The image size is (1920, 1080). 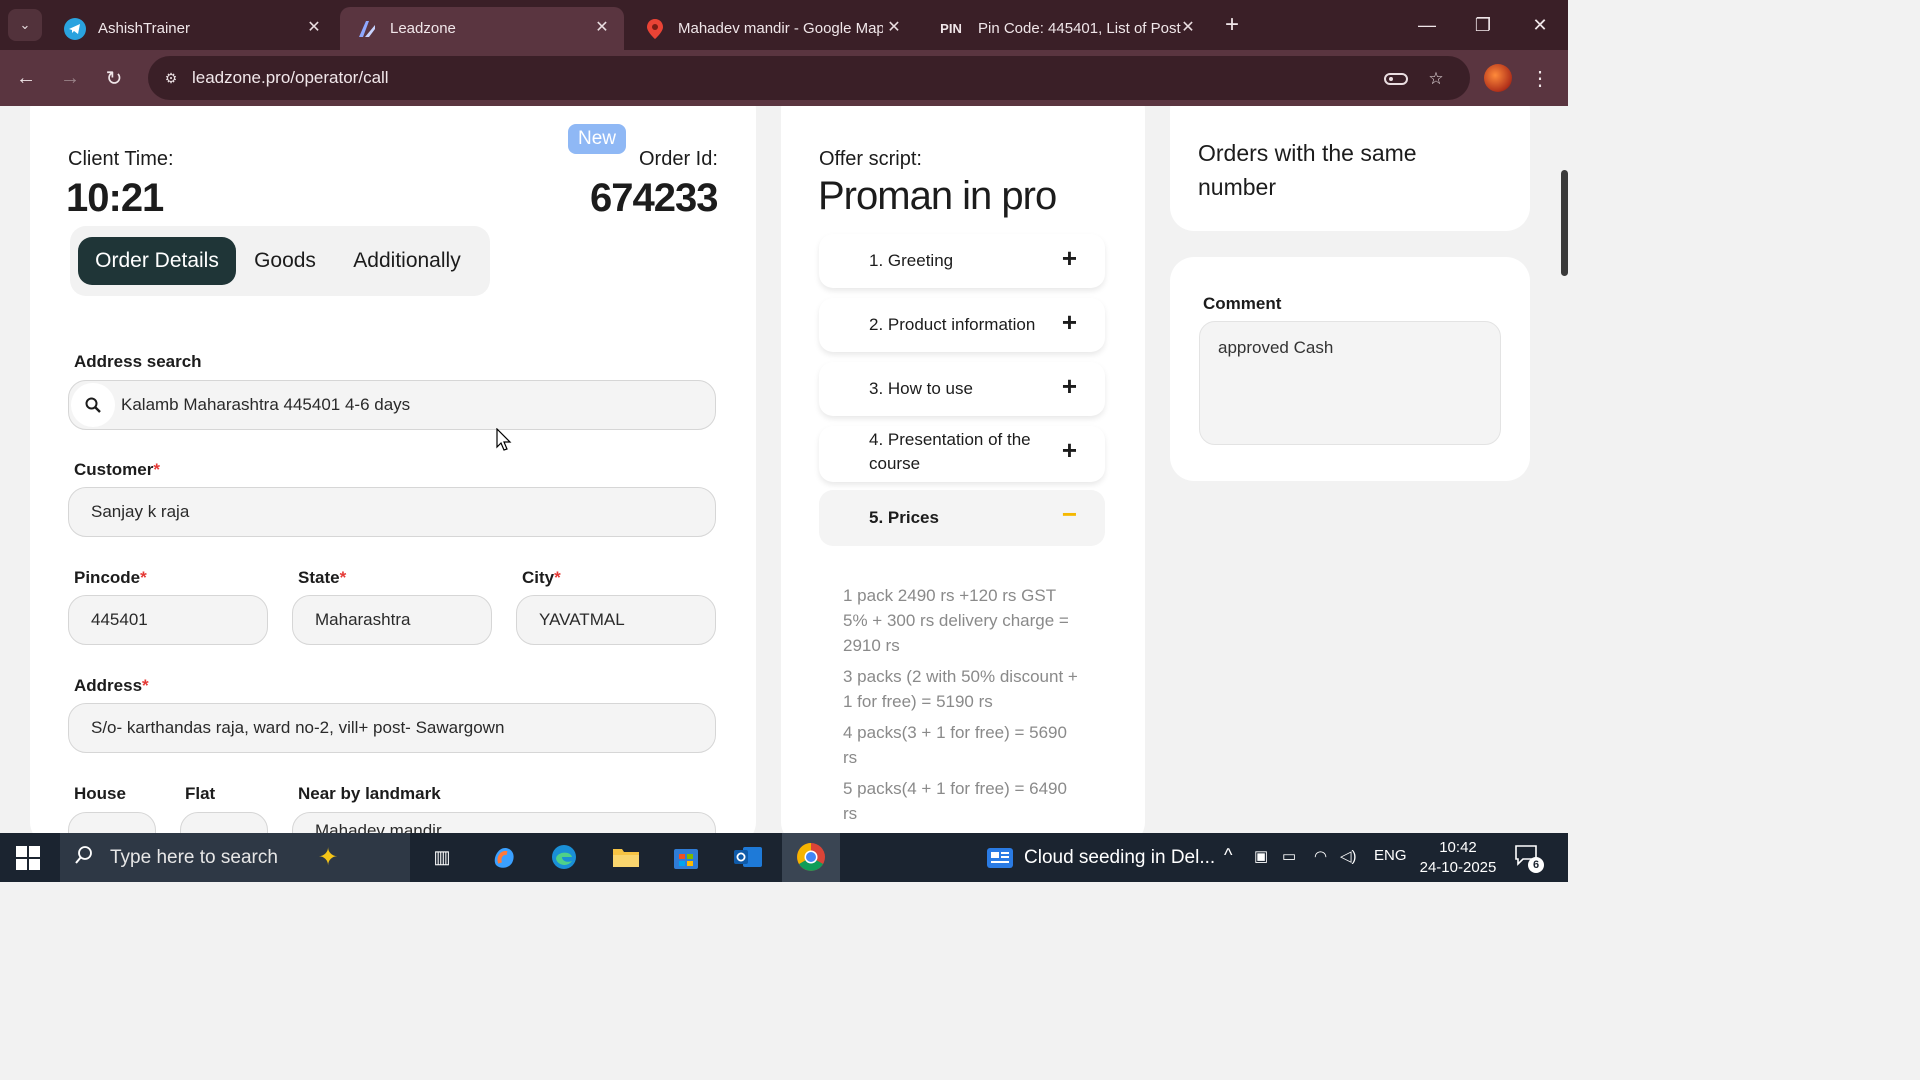 What do you see at coordinates (951, 28) in the screenshot?
I see `pin-icon: PIN` at bounding box center [951, 28].